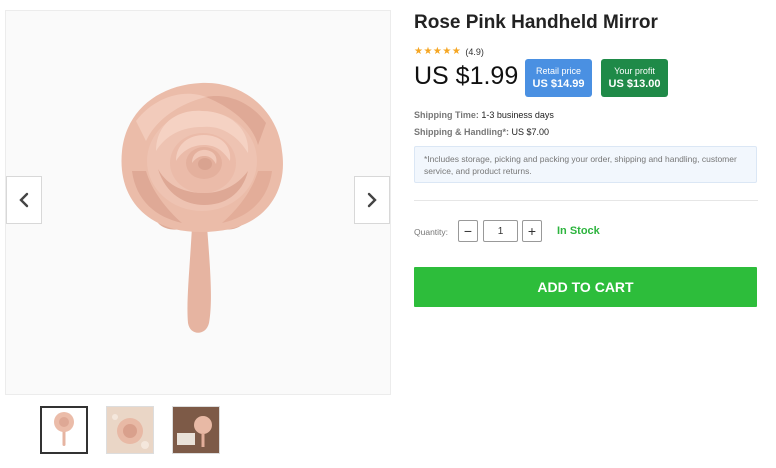 Image resolution: width=776 pixels, height=468 pixels. What do you see at coordinates (530, 132) in the screenshot?
I see `shipping-handling-value: US $7.00` at bounding box center [530, 132].